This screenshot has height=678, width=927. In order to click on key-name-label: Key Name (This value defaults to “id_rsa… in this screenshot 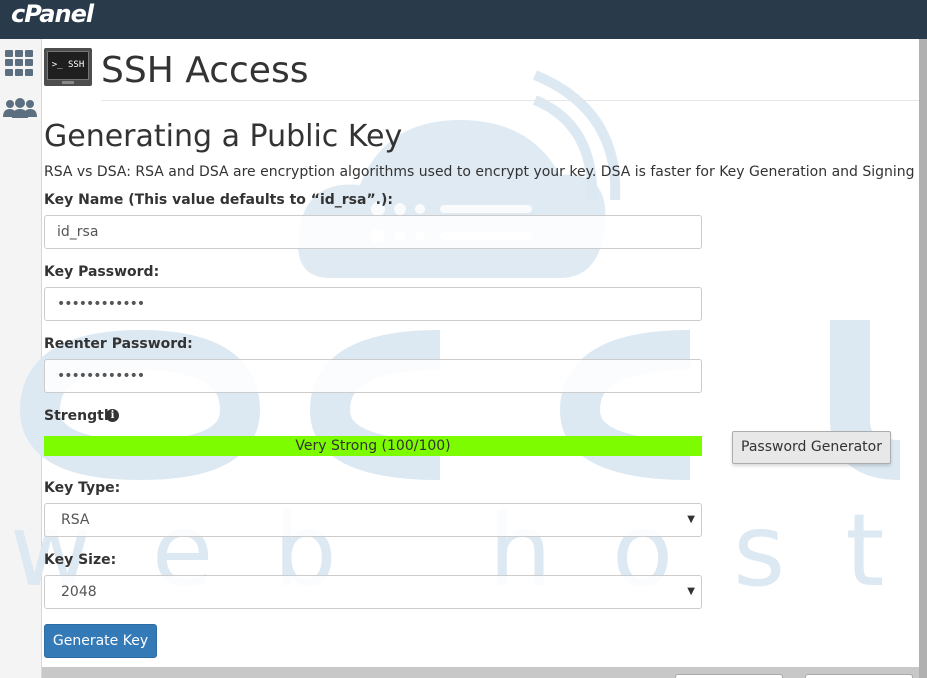, I will do `click(218, 200)`.